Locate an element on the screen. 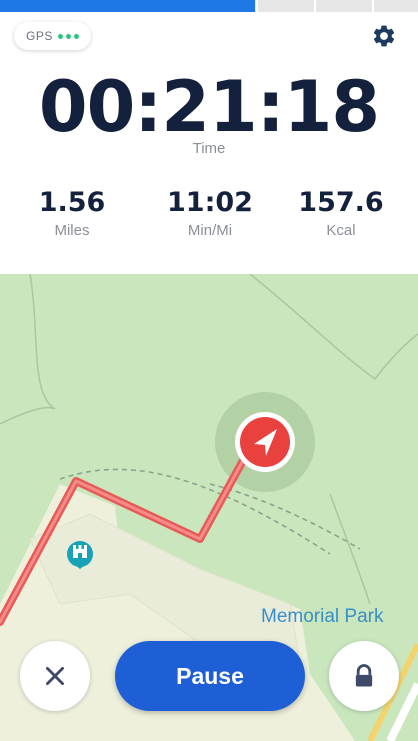 The width and height of the screenshot is (418, 741). elapsed-time-label: Time is located at coordinates (209, 148).